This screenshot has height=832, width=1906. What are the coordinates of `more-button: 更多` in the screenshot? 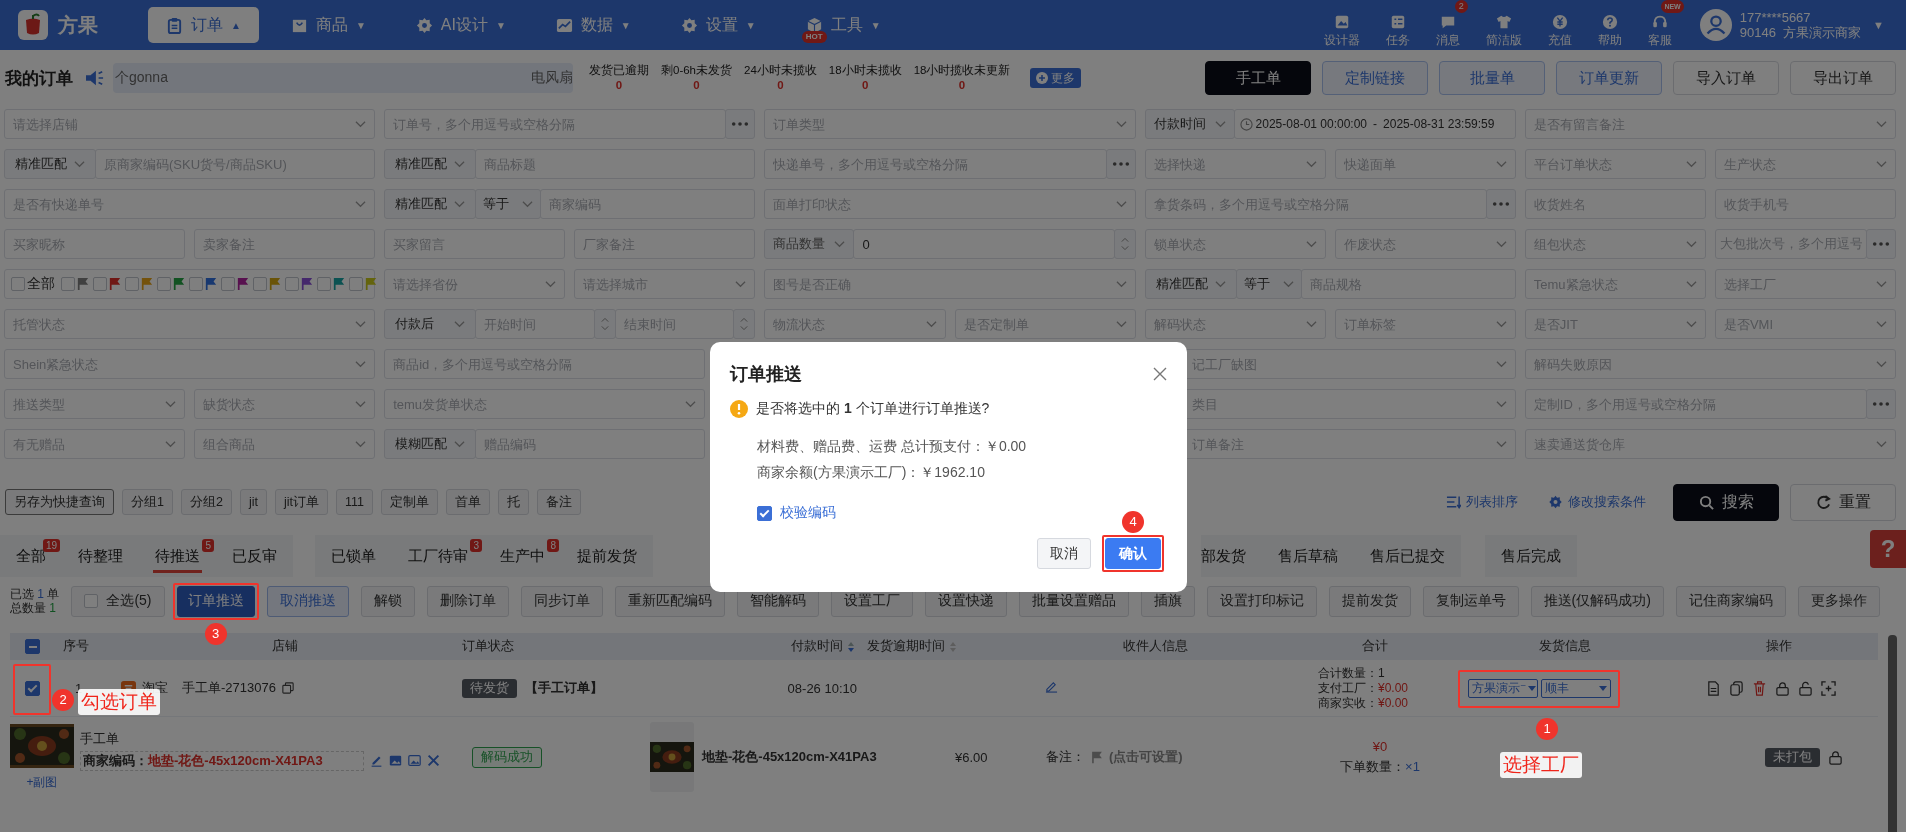 It's located at (1056, 78).